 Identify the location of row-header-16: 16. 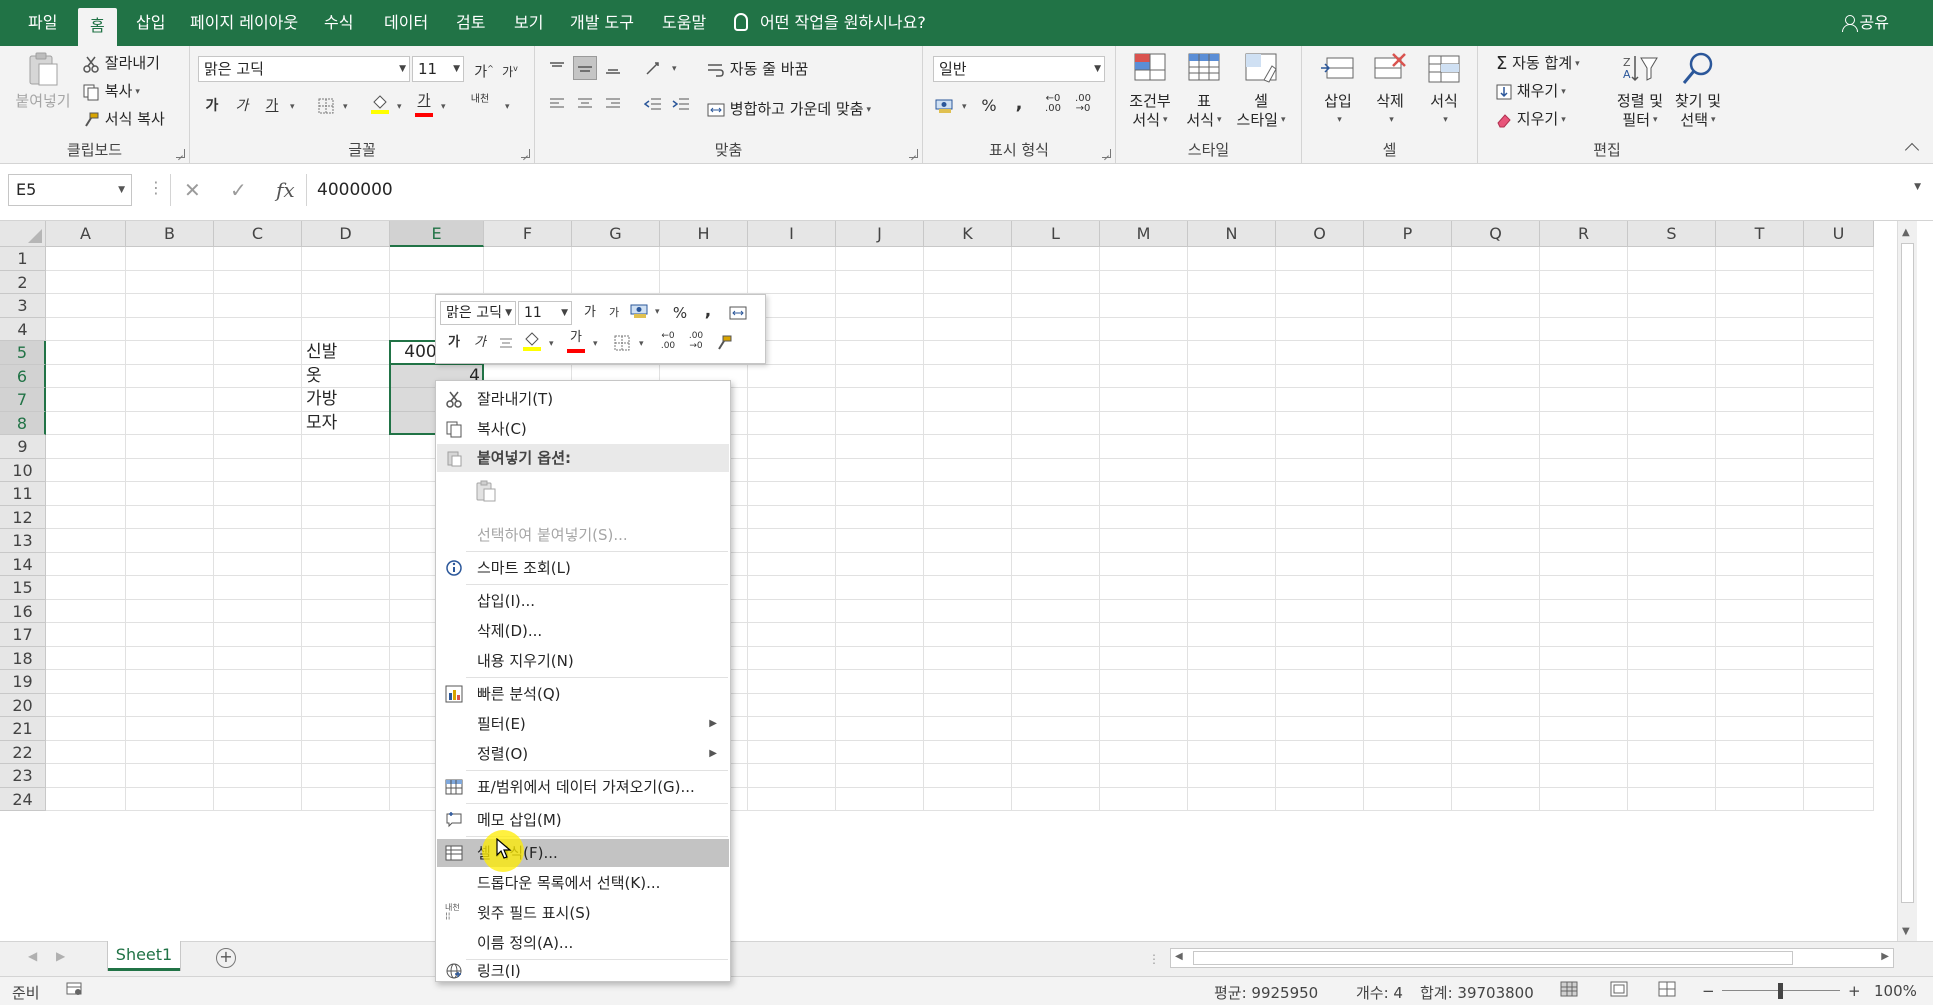
(23, 611).